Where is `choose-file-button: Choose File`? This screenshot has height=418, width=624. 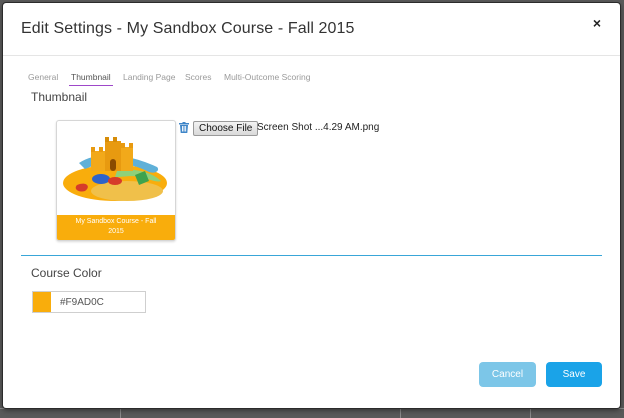
choose-file-button: Choose File is located at coordinates (226, 128).